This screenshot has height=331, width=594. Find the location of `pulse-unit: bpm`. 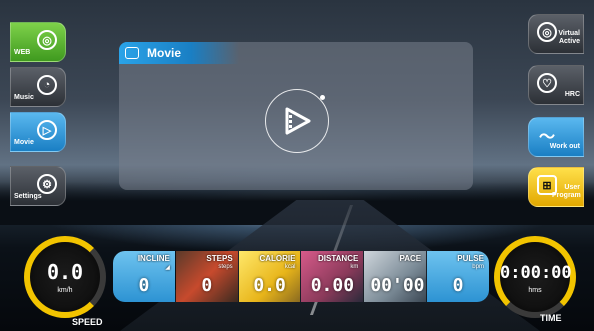

pulse-unit: bpm is located at coordinates (478, 267).